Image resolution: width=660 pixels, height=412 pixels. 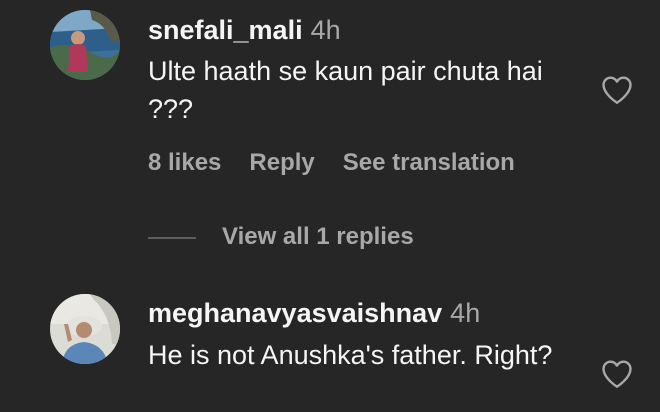 I want to click on username: meghanavyasvaishnav, so click(x=295, y=313).